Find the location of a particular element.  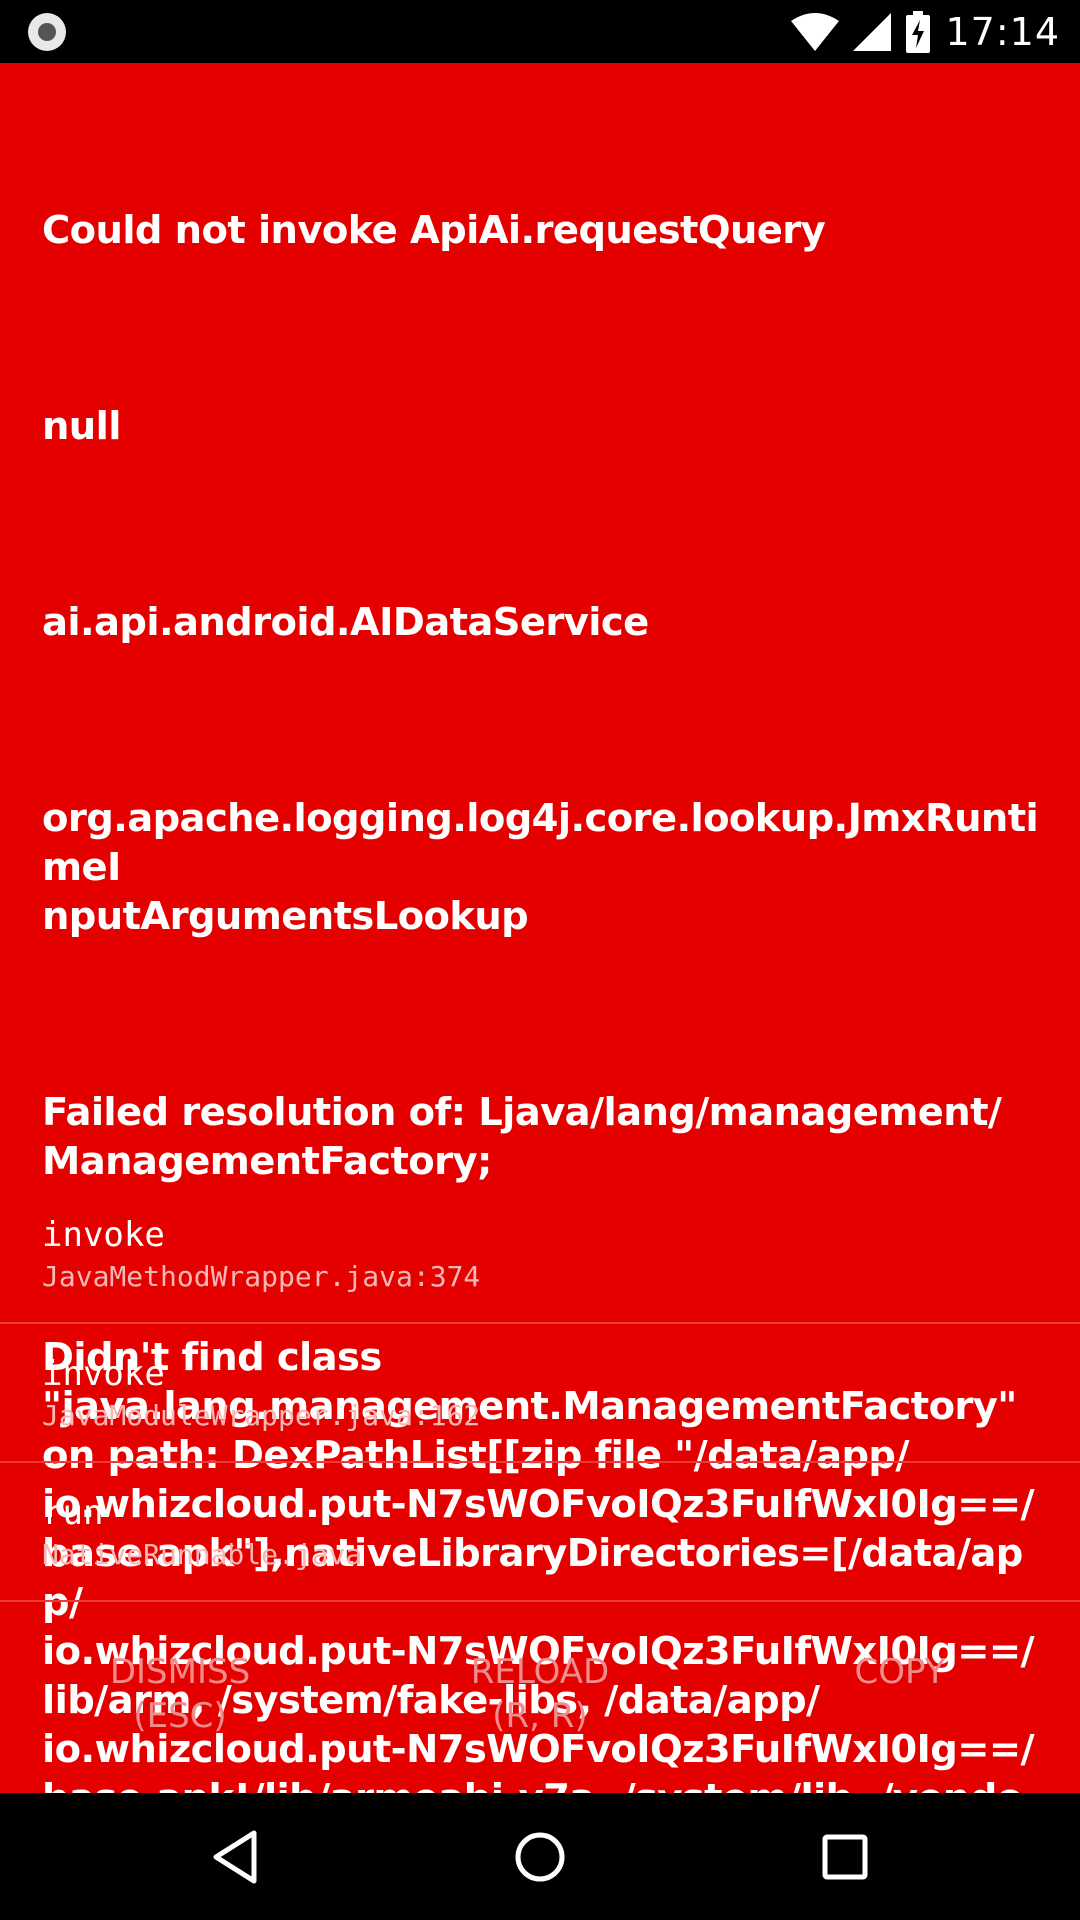

error-message-line: null is located at coordinates (81, 426).